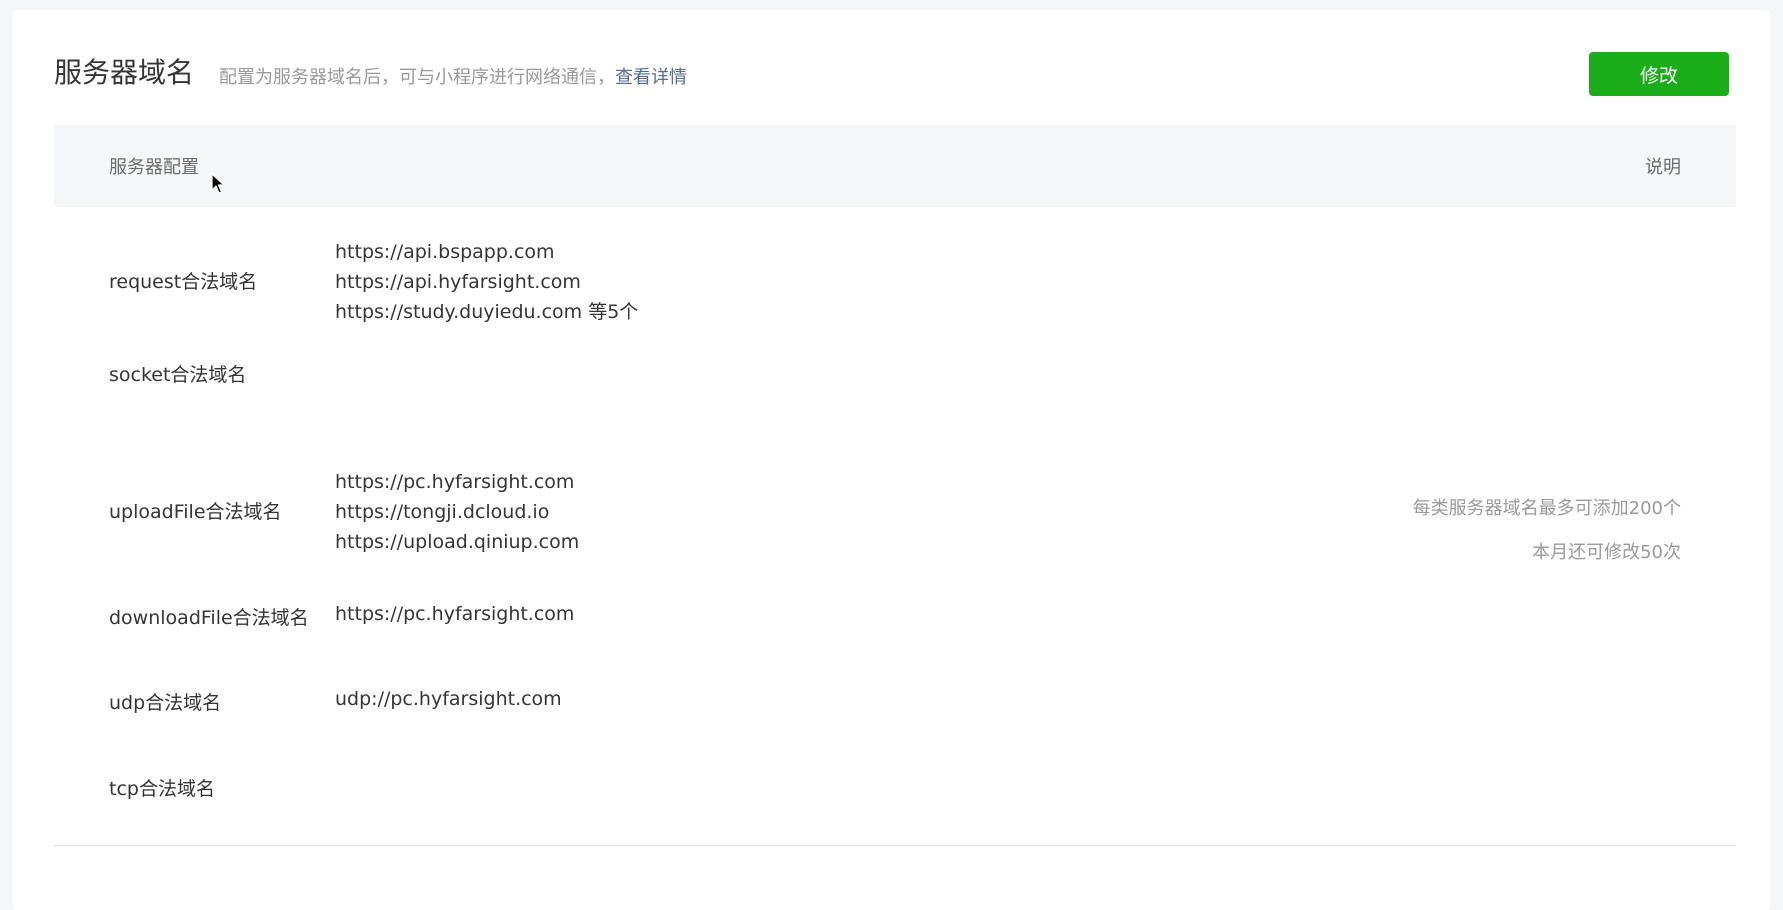 This screenshot has width=1783, height=910. Describe the element at coordinates (1663, 167) in the screenshot. I see `column-header-note: 说明` at that location.